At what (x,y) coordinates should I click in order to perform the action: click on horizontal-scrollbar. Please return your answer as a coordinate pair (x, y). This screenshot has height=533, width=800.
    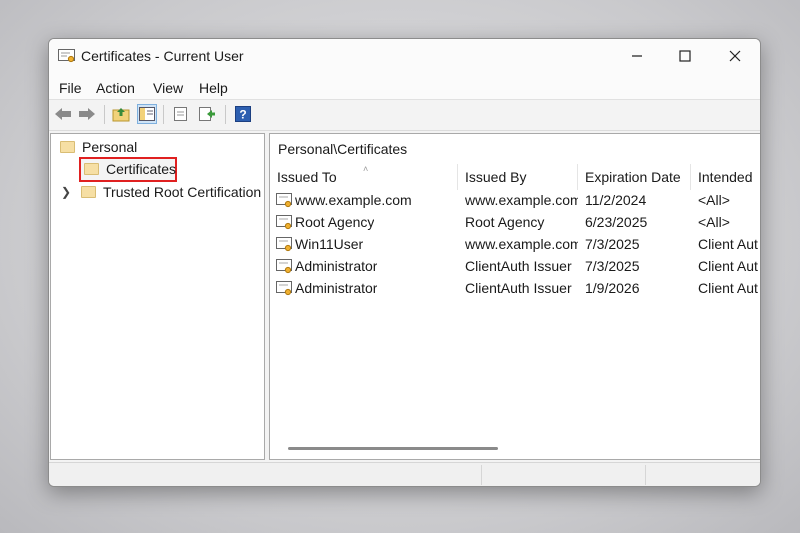
    Looking at the image, I should click on (393, 448).